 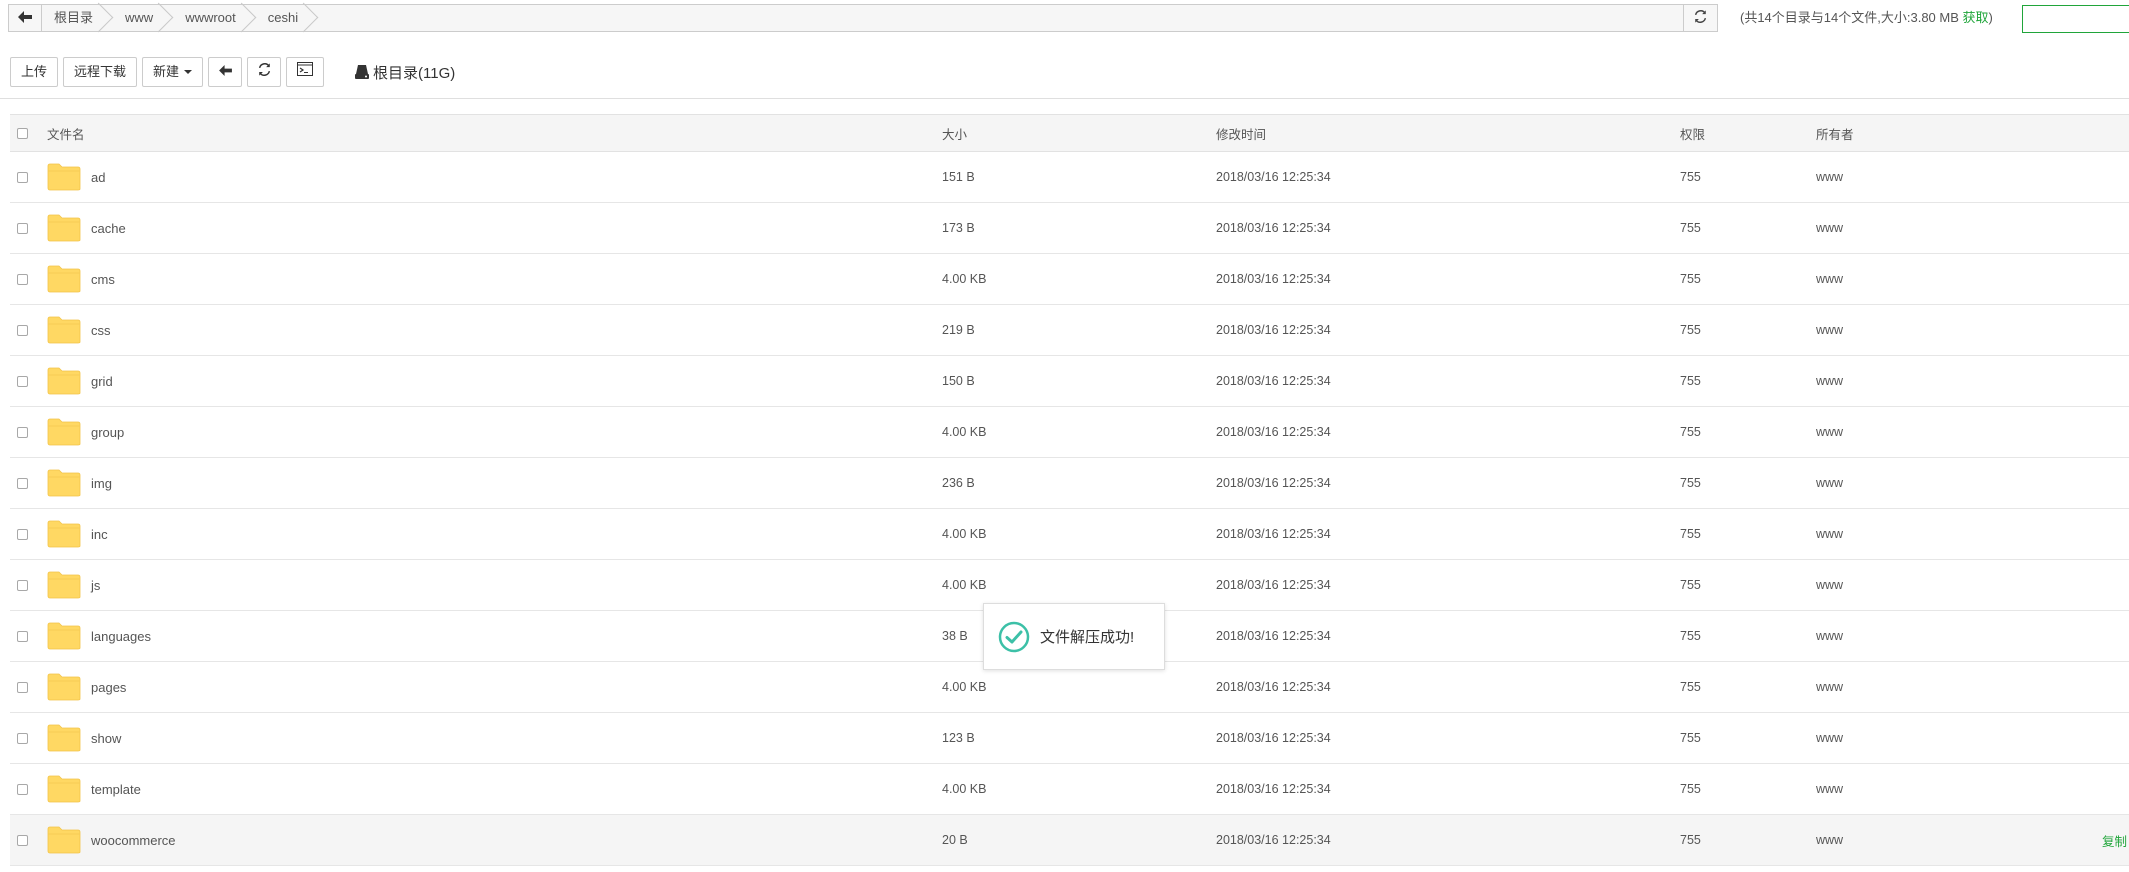 What do you see at coordinates (143, 18) in the screenshot?
I see `breadcrumb-item-www: www` at bounding box center [143, 18].